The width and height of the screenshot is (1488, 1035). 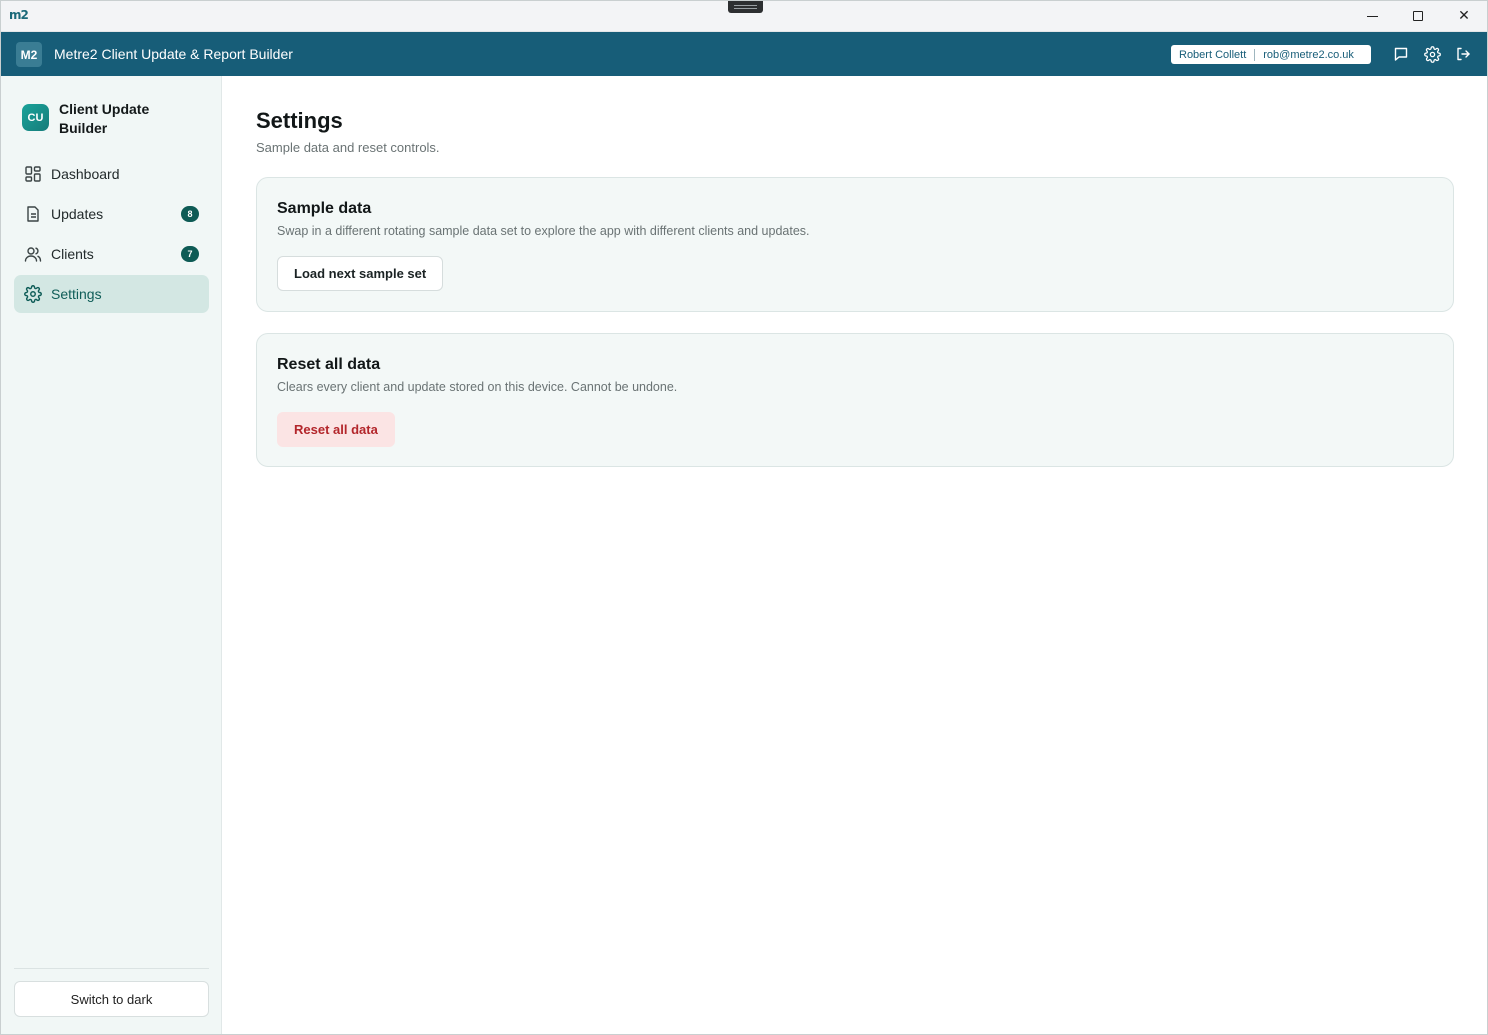 What do you see at coordinates (190, 254) in the screenshot?
I see `clients-count-badge: 7` at bounding box center [190, 254].